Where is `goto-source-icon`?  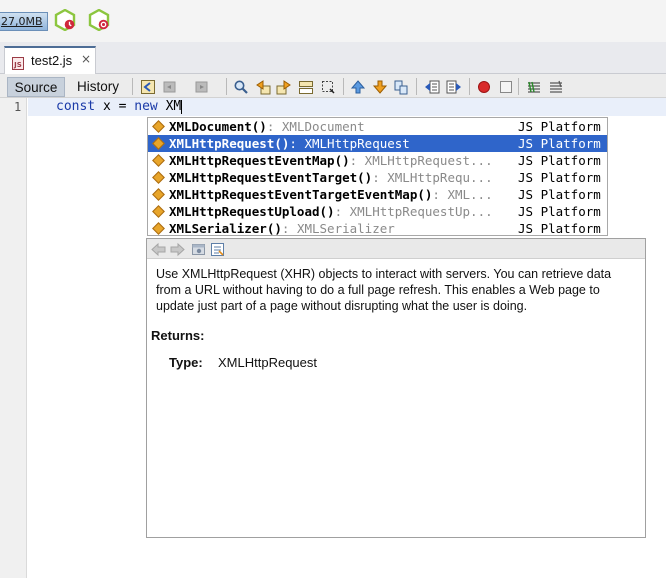
goto-source-icon is located at coordinates (217, 249).